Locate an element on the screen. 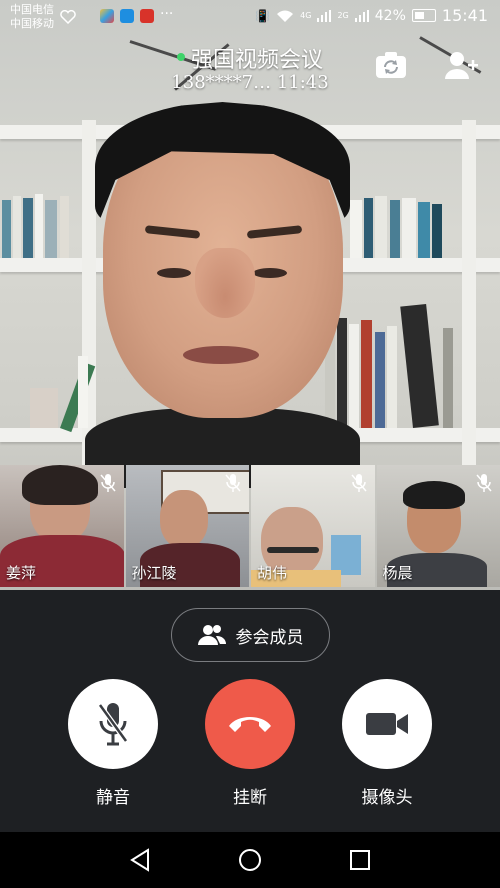  books-right-top is located at coordinates (404, 226).